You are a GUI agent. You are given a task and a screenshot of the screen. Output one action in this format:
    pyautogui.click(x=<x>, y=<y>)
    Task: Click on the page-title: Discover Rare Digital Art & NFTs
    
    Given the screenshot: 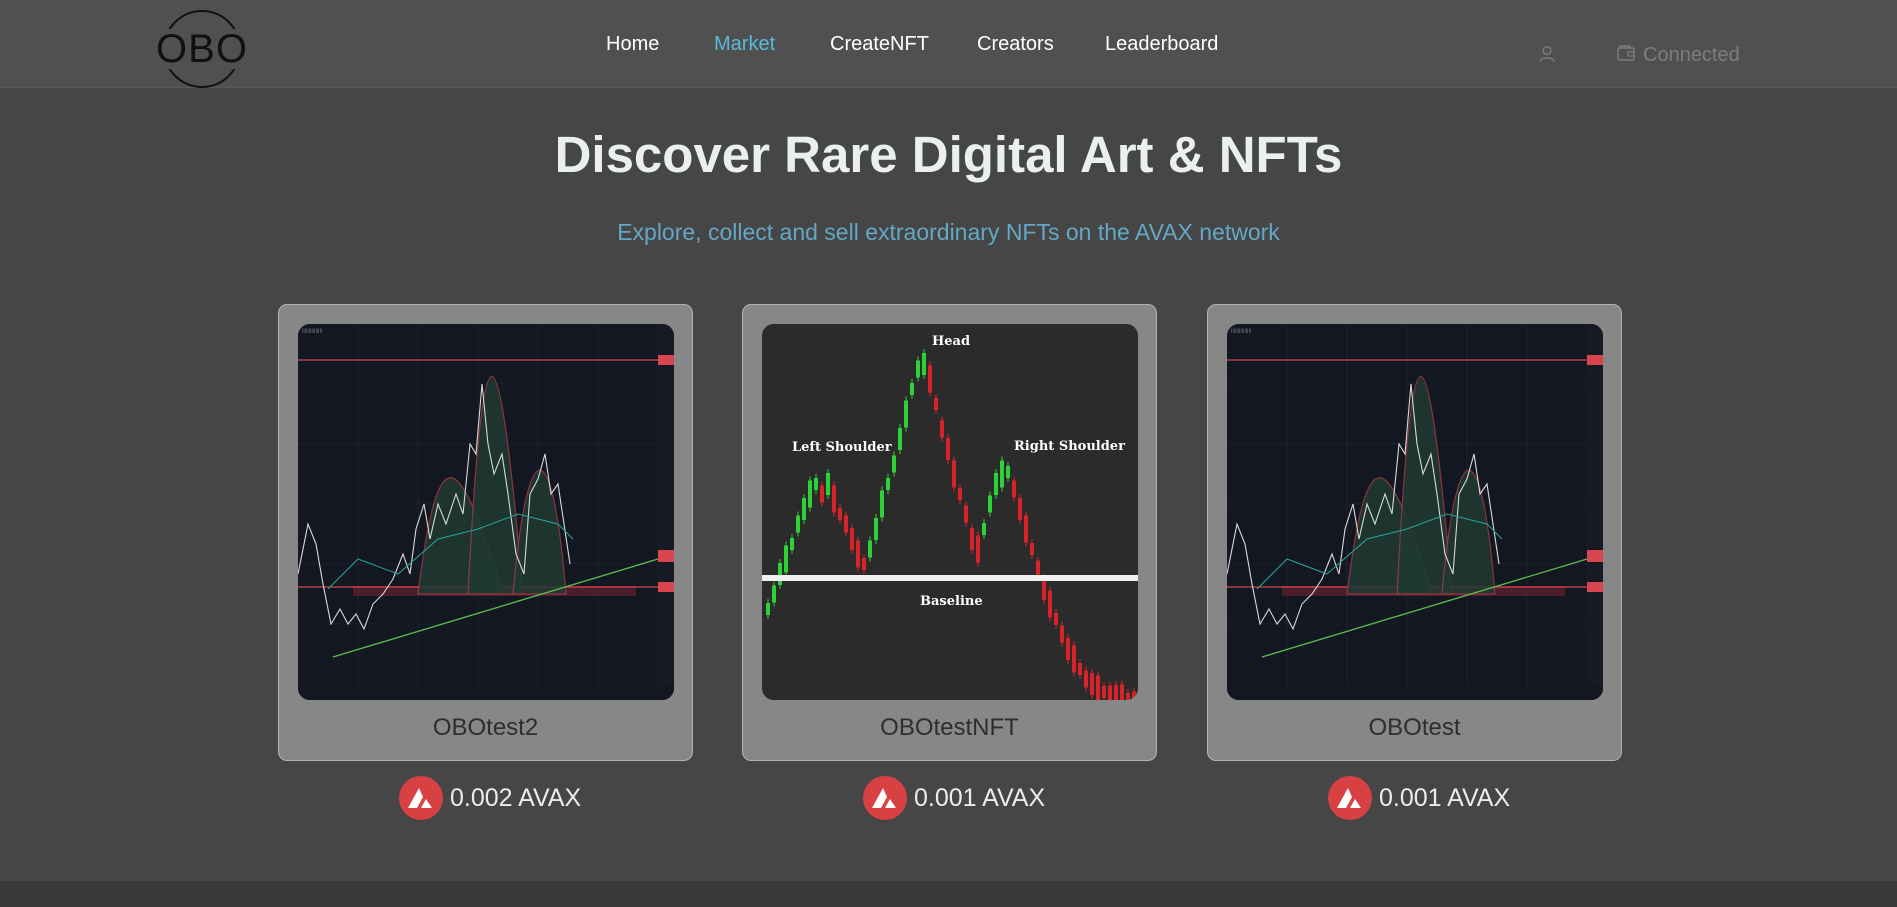 What is the action you would take?
    pyautogui.click(x=948, y=154)
    